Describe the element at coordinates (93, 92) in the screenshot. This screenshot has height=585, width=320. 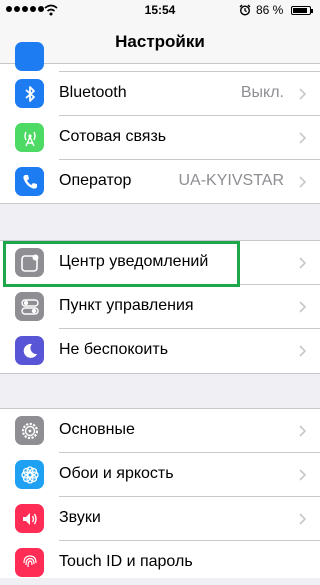
I see `row-label: Bluetooth` at that location.